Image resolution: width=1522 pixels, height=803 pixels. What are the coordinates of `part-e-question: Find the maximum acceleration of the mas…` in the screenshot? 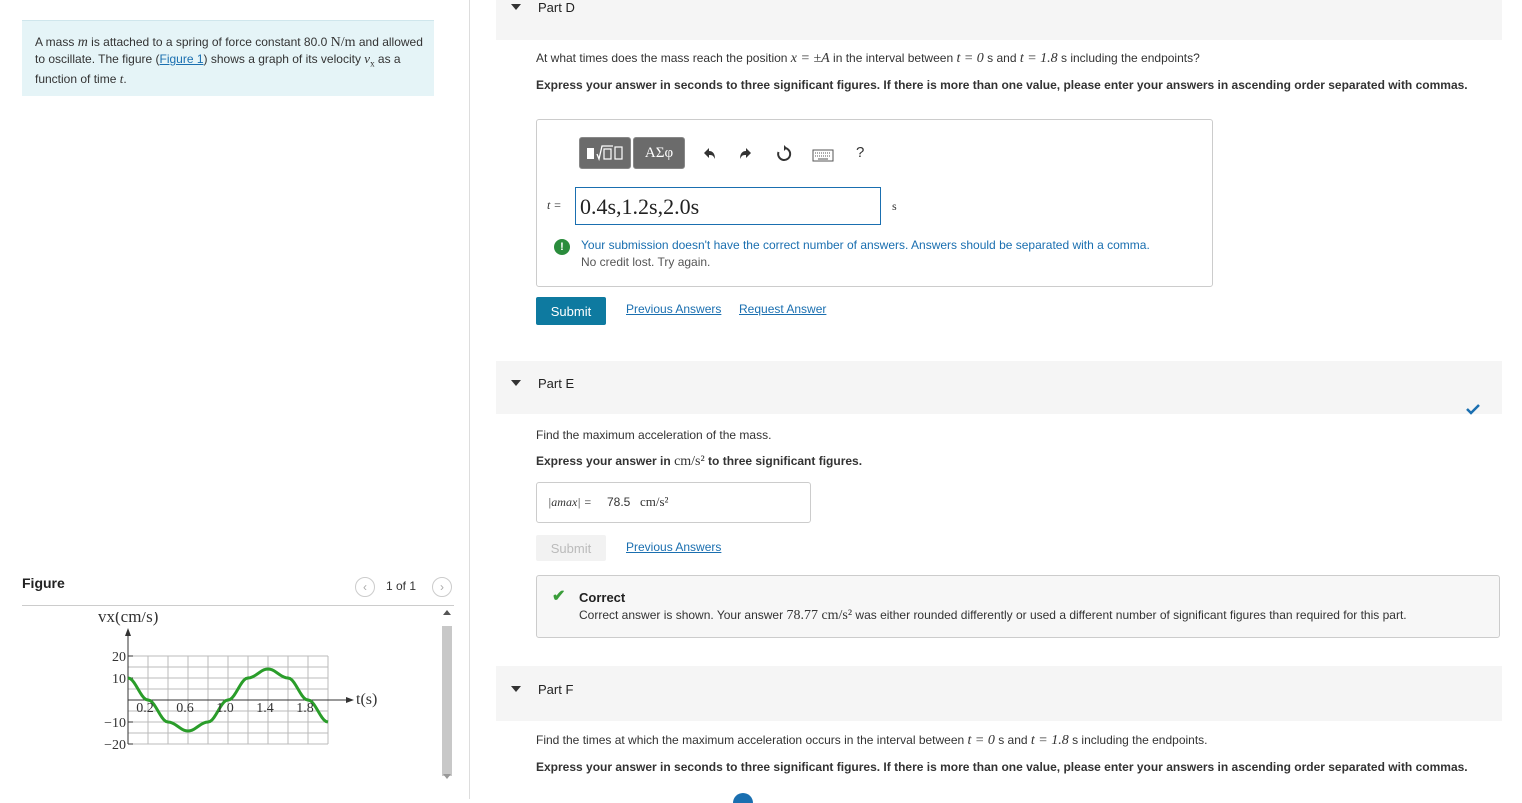 It's located at (653, 435).